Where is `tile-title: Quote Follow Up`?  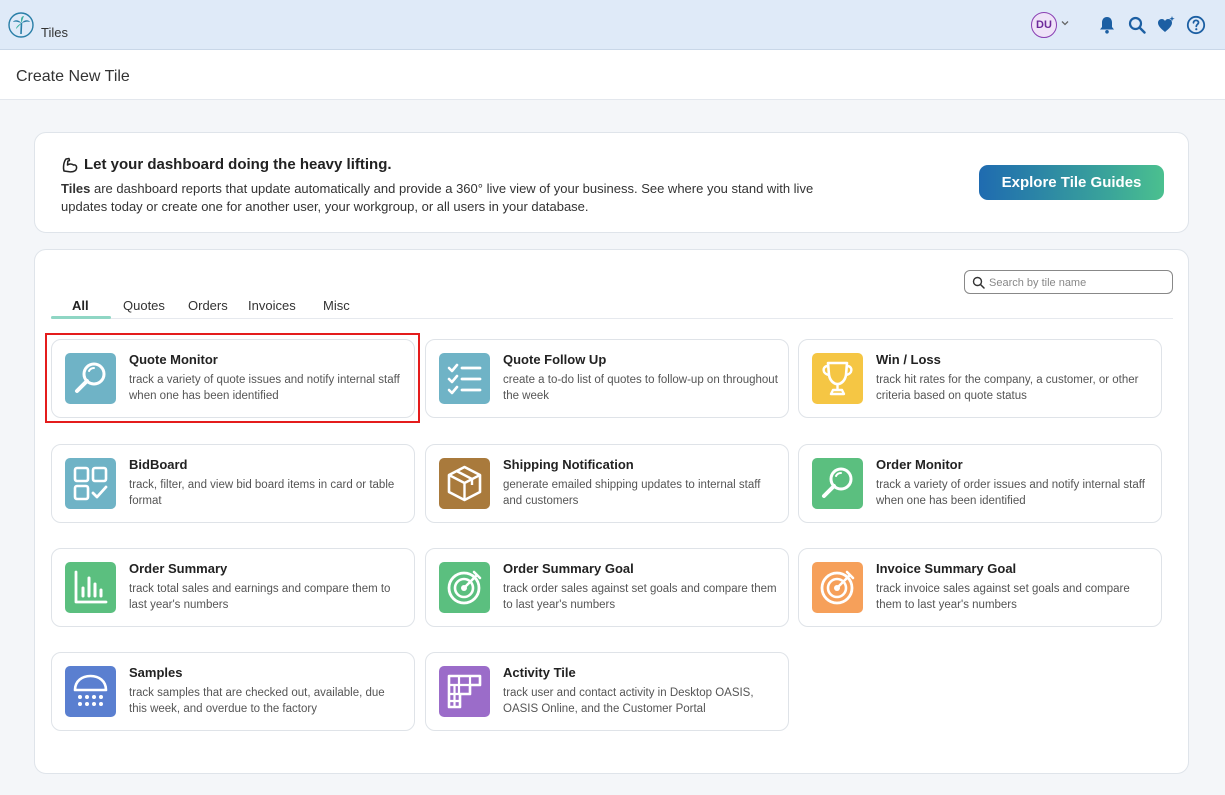 tile-title: Quote Follow Up is located at coordinates (555, 359).